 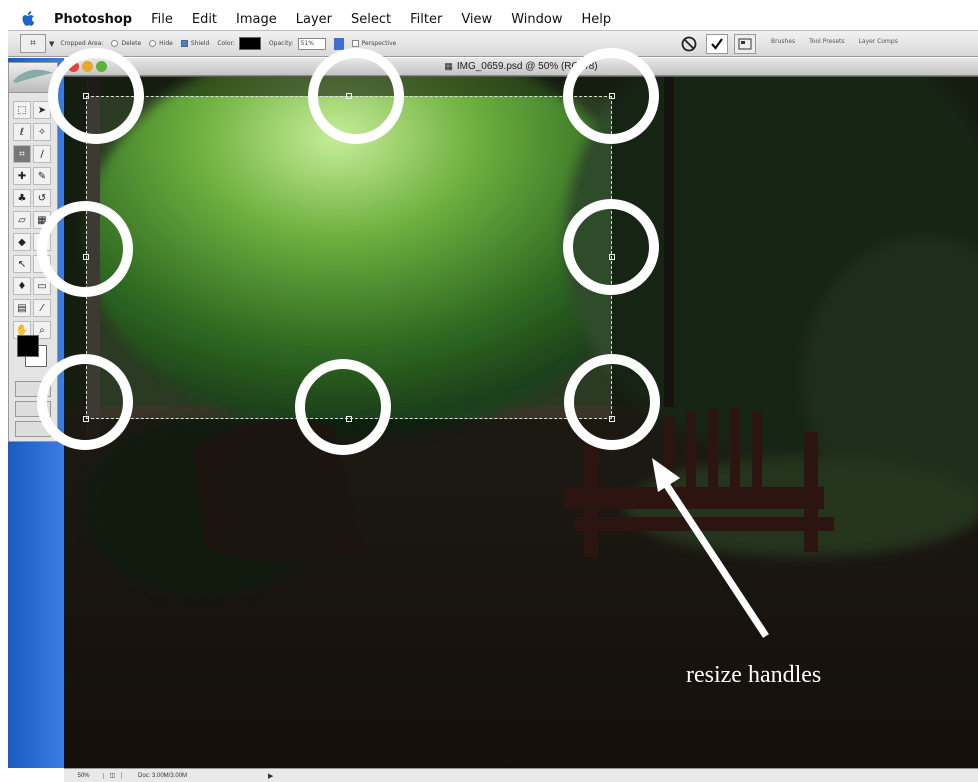 I want to click on callout-ring-middle-left, so click(x=85, y=249).